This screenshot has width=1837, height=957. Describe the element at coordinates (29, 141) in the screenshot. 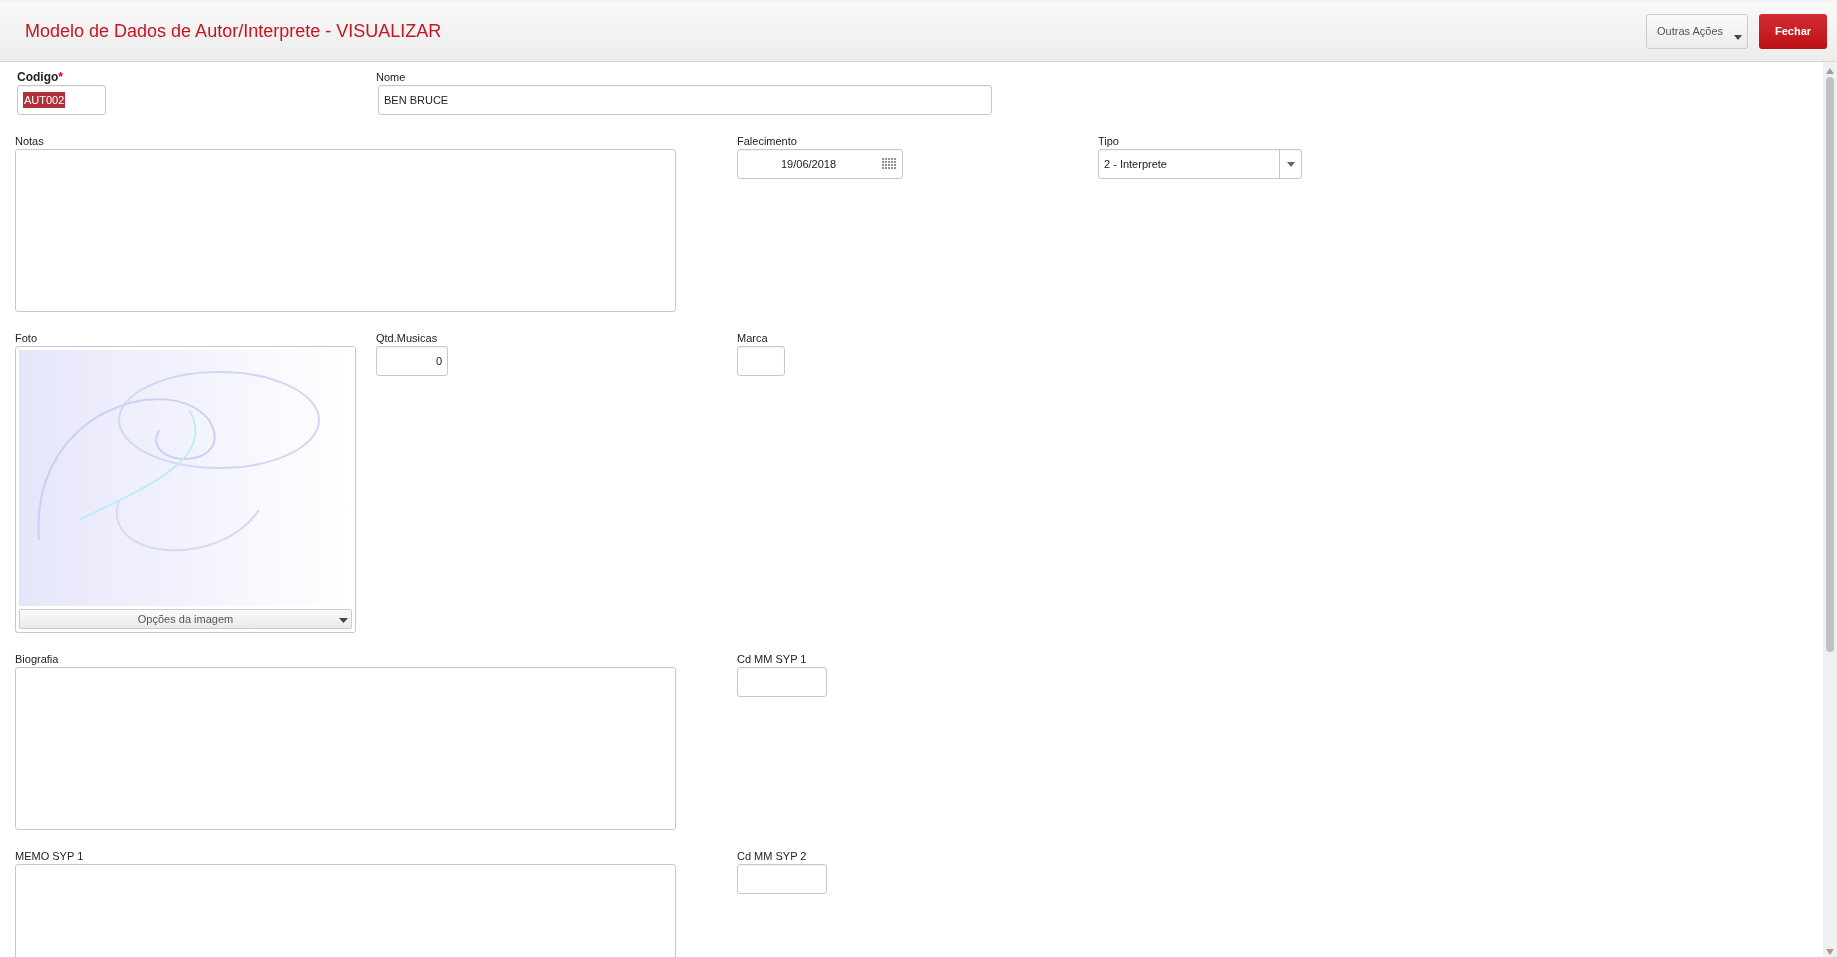

I see `field-label: Notas` at that location.